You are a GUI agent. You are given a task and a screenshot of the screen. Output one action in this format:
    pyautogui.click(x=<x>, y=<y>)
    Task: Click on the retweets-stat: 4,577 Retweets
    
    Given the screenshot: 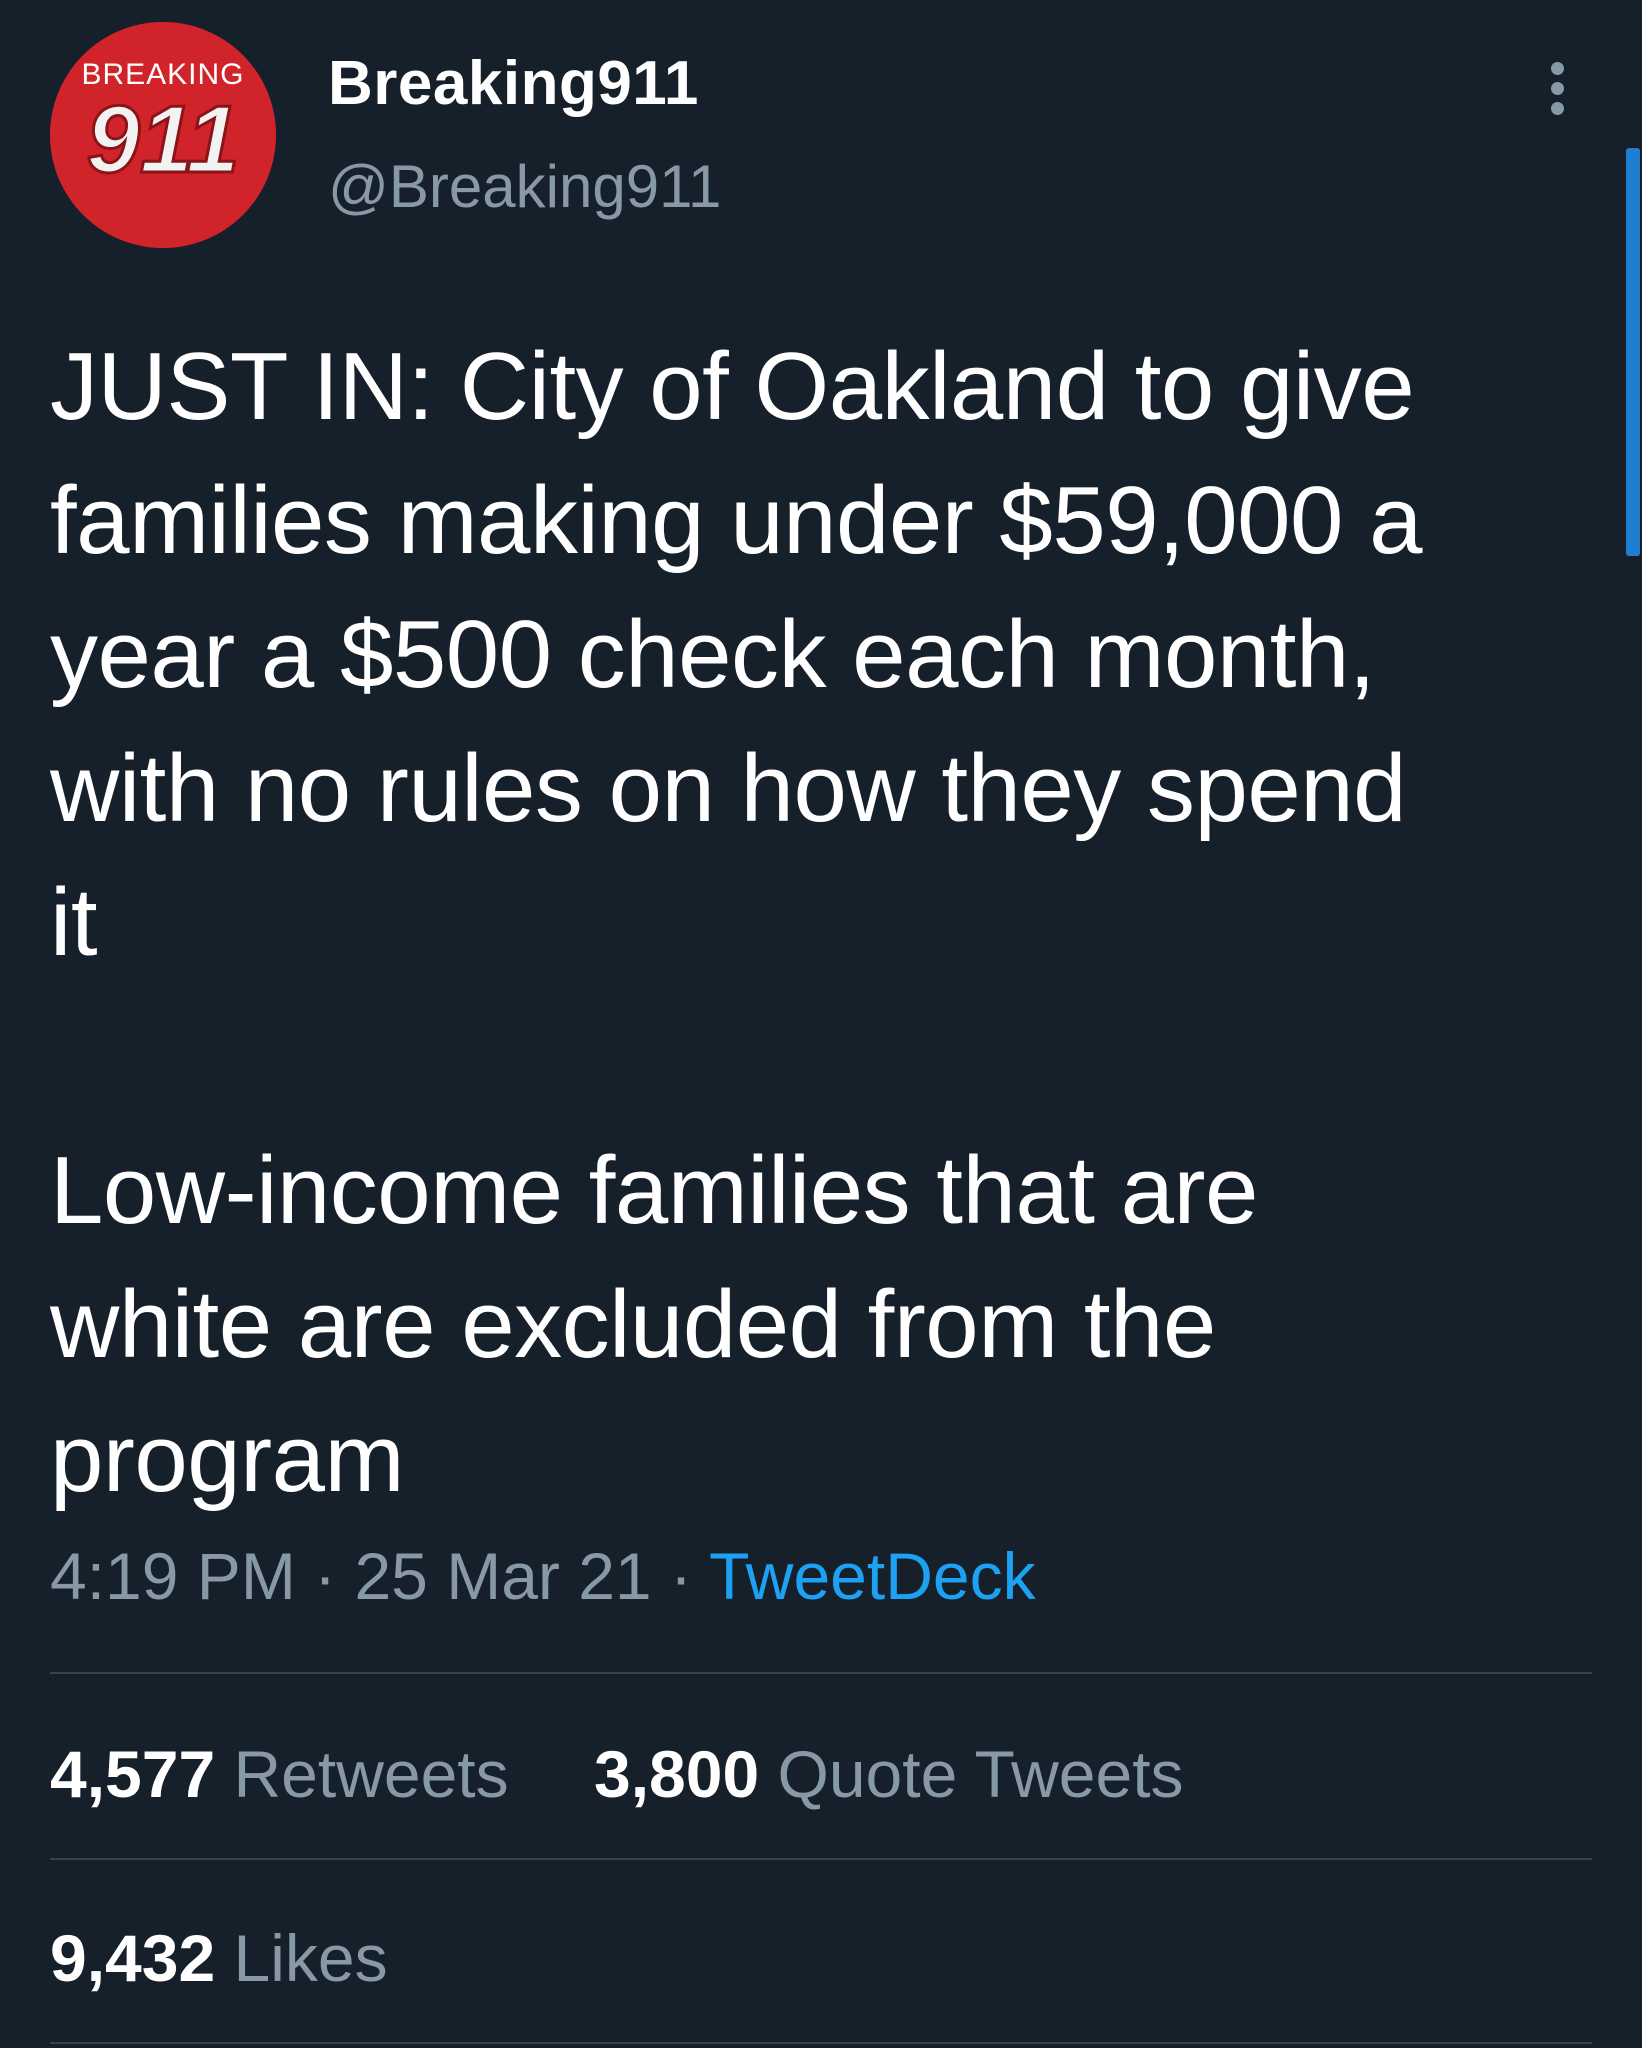 What is the action you would take?
    pyautogui.click(x=279, y=1774)
    